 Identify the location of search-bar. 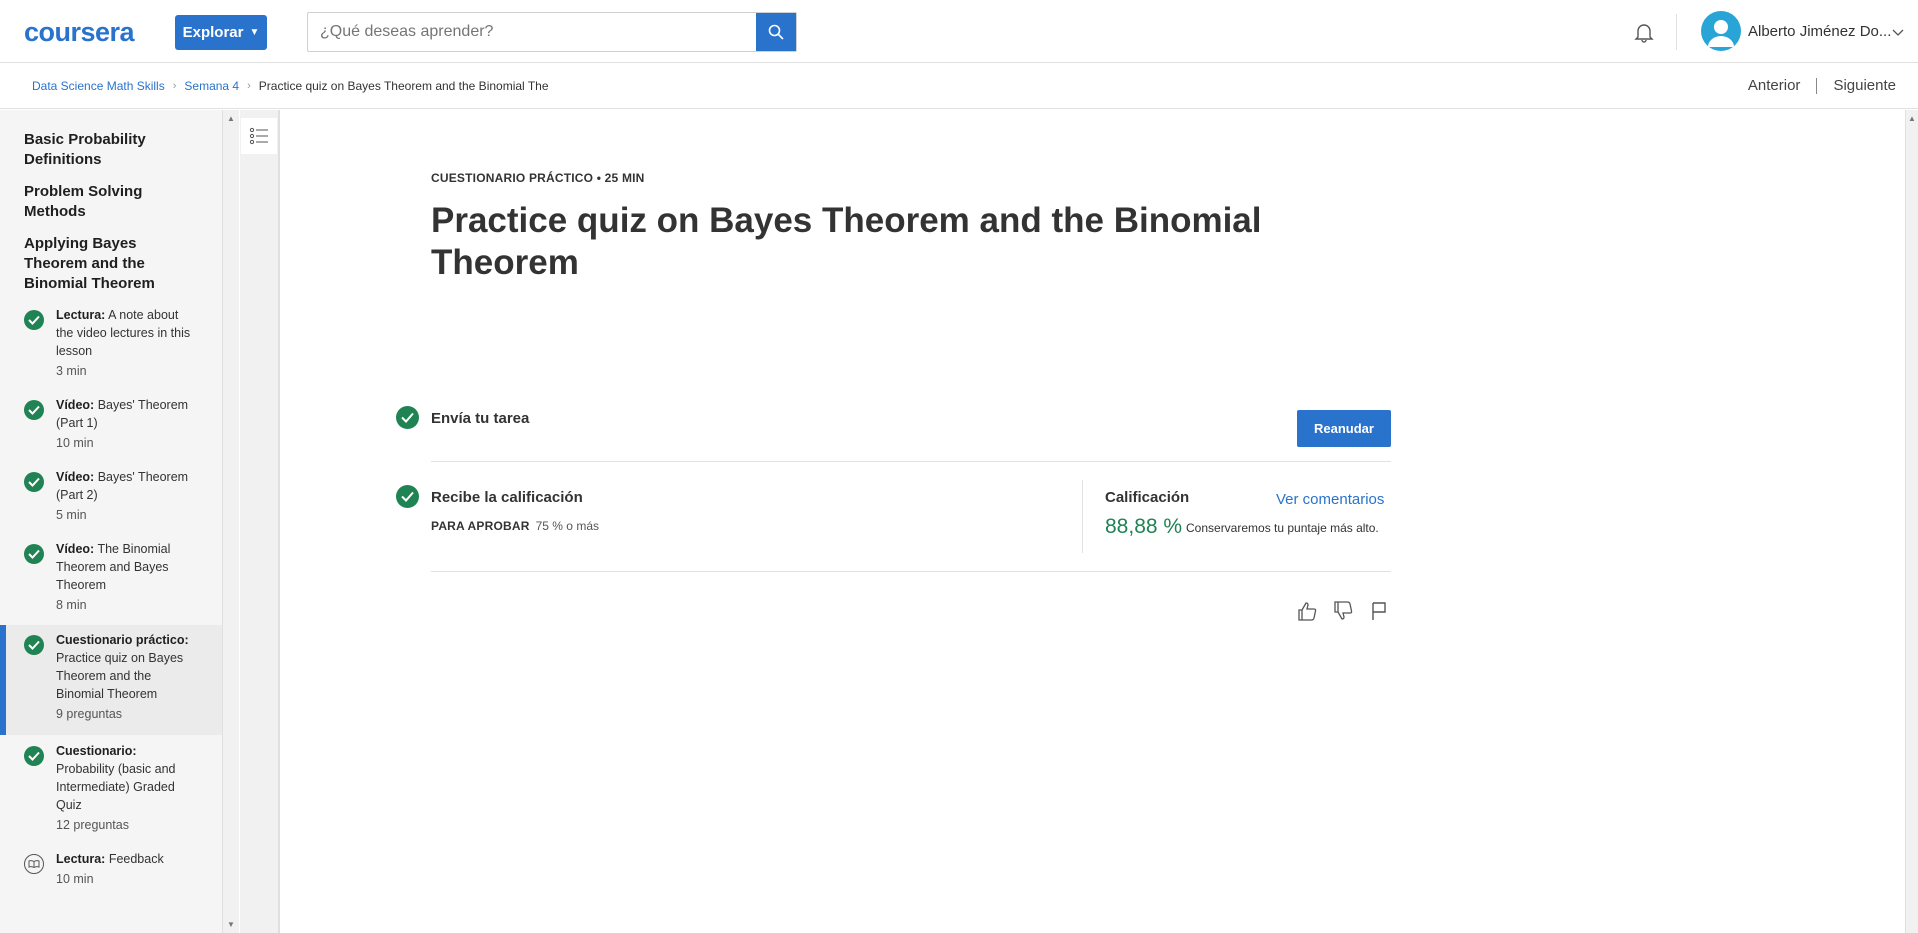
(552, 32).